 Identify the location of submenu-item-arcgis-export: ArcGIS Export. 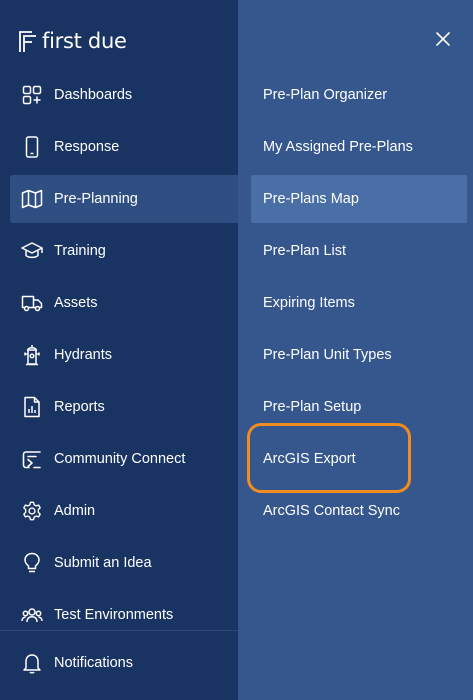
(359, 459).